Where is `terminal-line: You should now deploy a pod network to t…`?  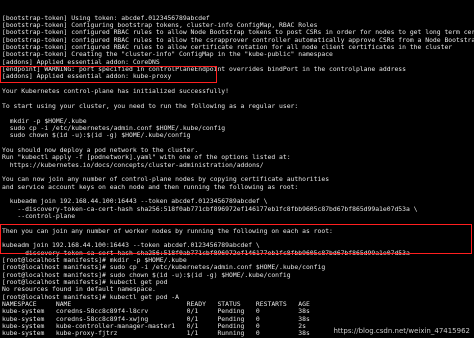 terminal-line: You should now deploy a pod network to t… is located at coordinates (100, 150).